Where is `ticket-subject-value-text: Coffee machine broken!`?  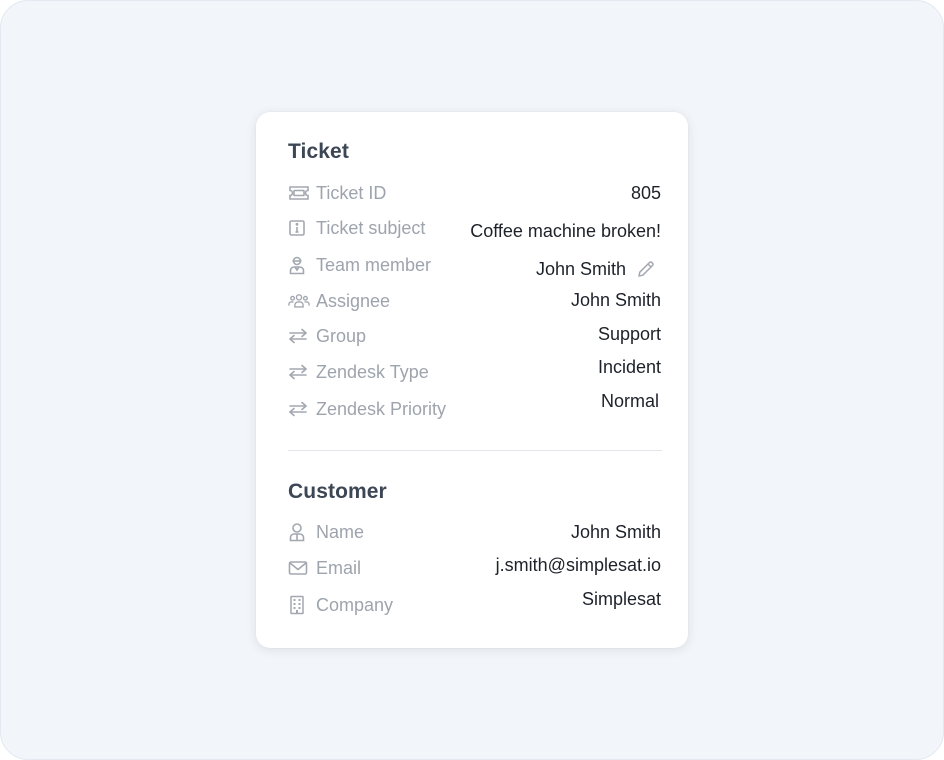
ticket-subject-value-text: Coffee machine broken! is located at coordinates (565, 230).